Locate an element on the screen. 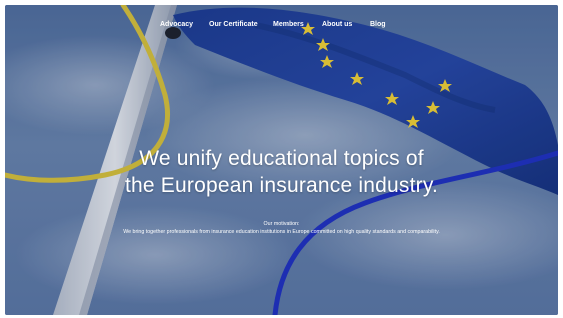 Image resolution: width=563 pixels, height=318 pixels. nav-item-advocacy: Advocacy is located at coordinates (176, 25).